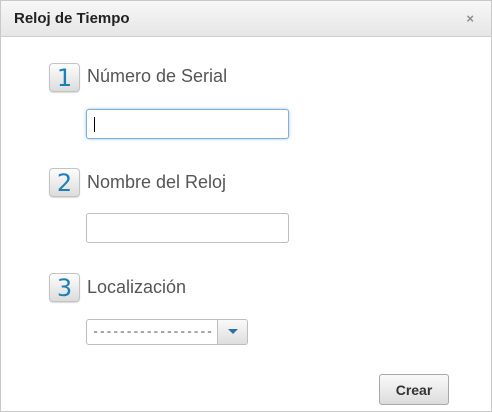 This screenshot has width=492, height=412. Describe the element at coordinates (157, 76) in the screenshot. I see `serial-number-label: Número de Serial` at that location.